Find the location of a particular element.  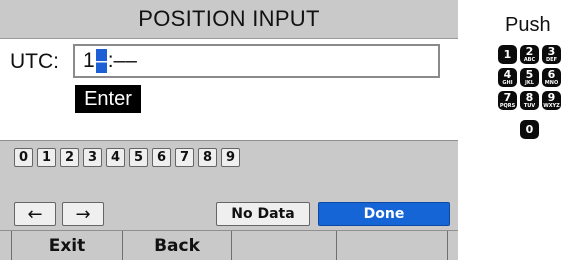

key-digit: 2 is located at coordinates (529, 51).